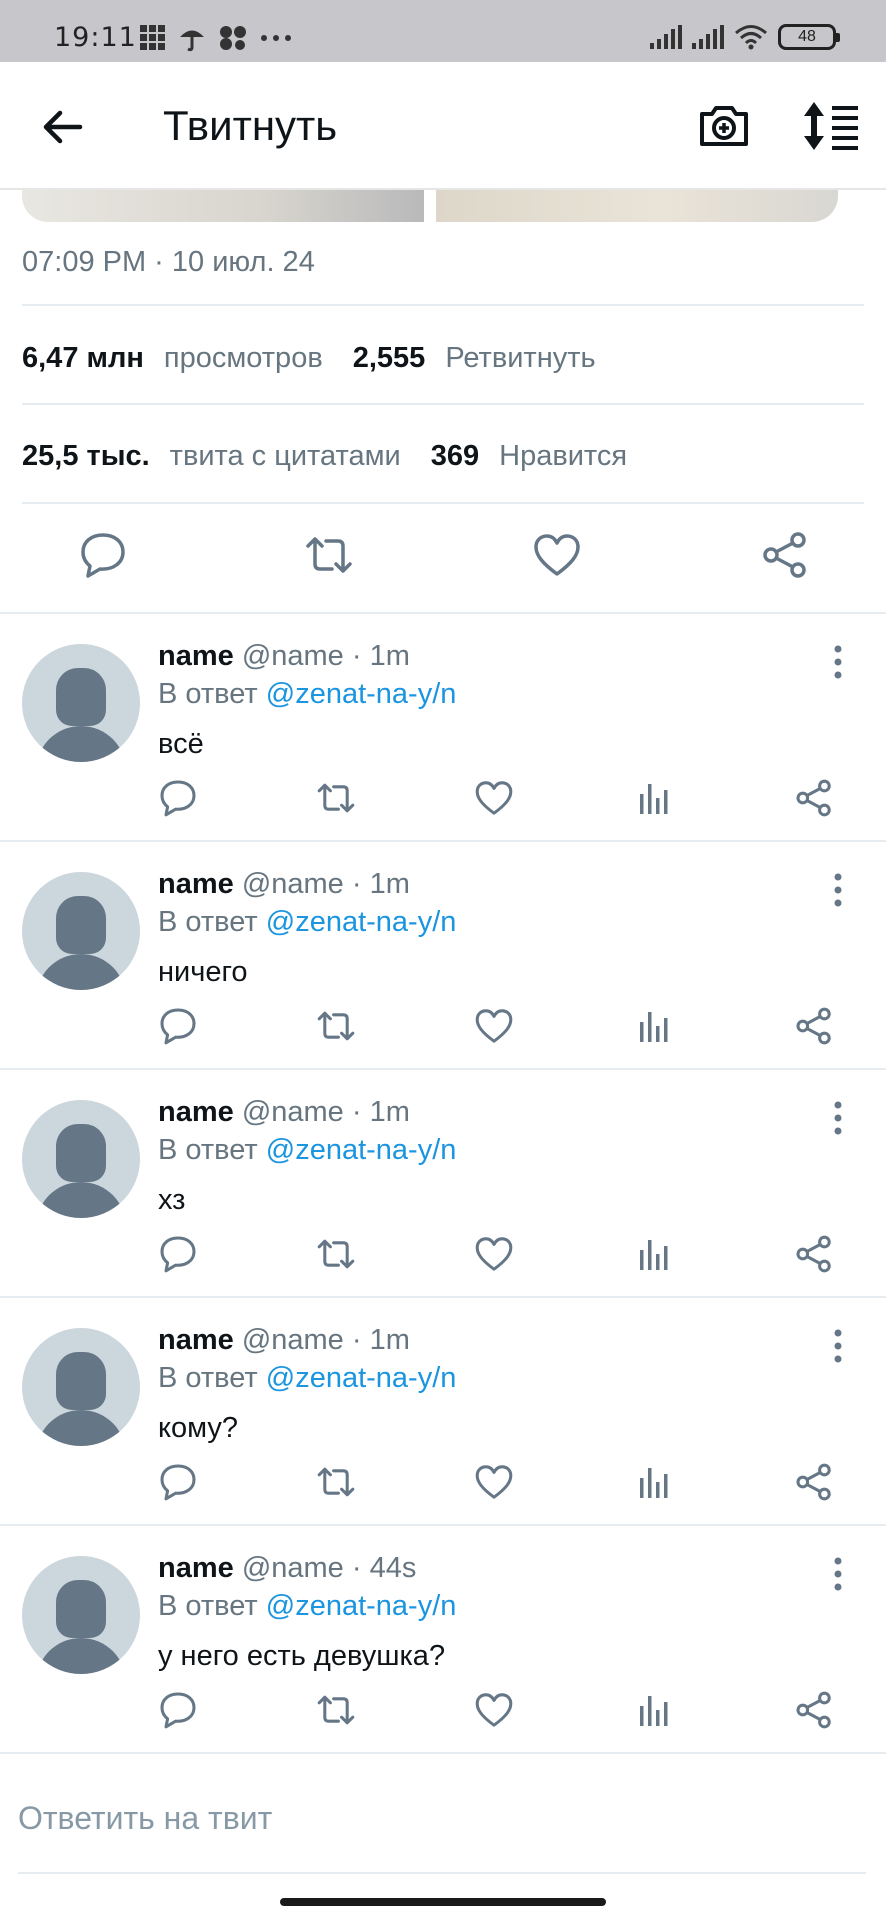 The height and width of the screenshot is (1920, 886). Describe the element at coordinates (203, 972) in the screenshot. I see `reply-text: ничего` at that location.